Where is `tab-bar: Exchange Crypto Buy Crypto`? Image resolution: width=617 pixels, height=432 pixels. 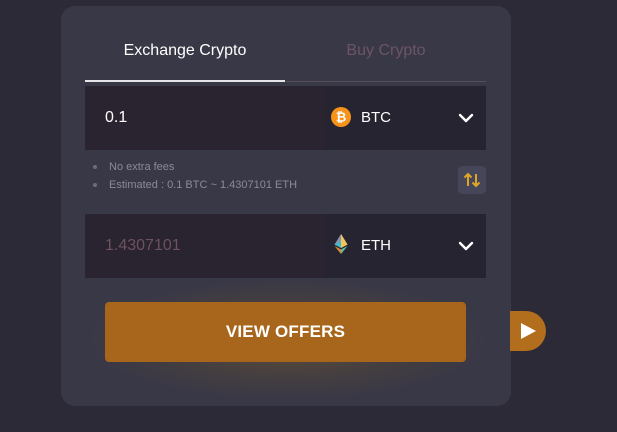 tab-bar: Exchange Crypto Buy Crypto is located at coordinates (285, 57).